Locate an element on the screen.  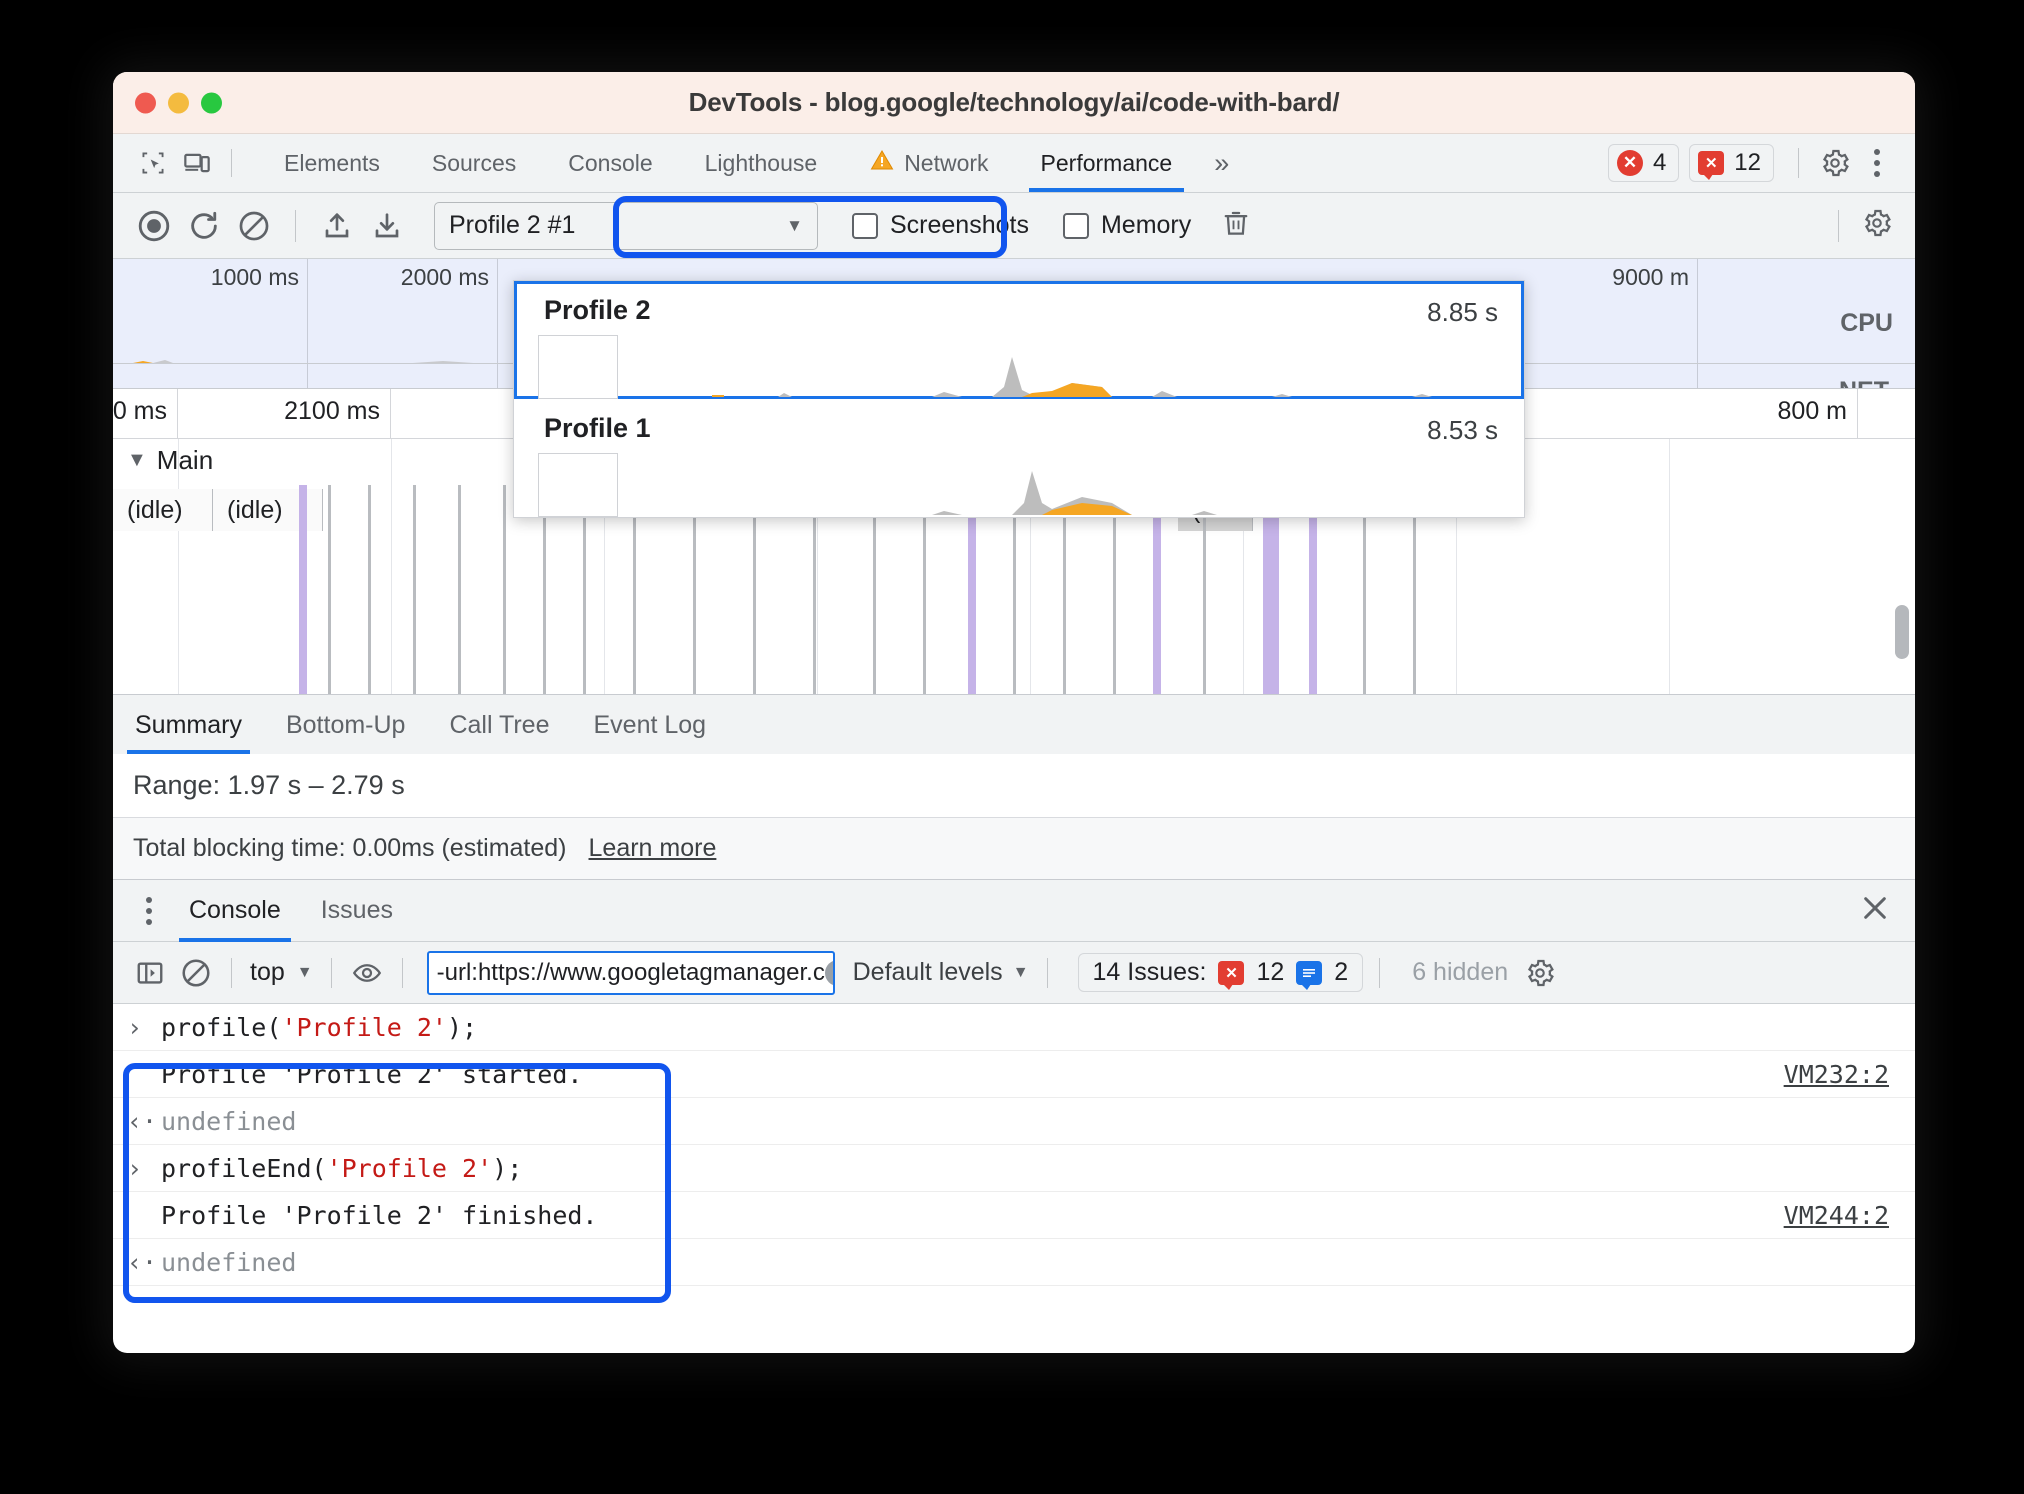
log-level-selector: Default levels ▼ is located at coordinates (941, 972).